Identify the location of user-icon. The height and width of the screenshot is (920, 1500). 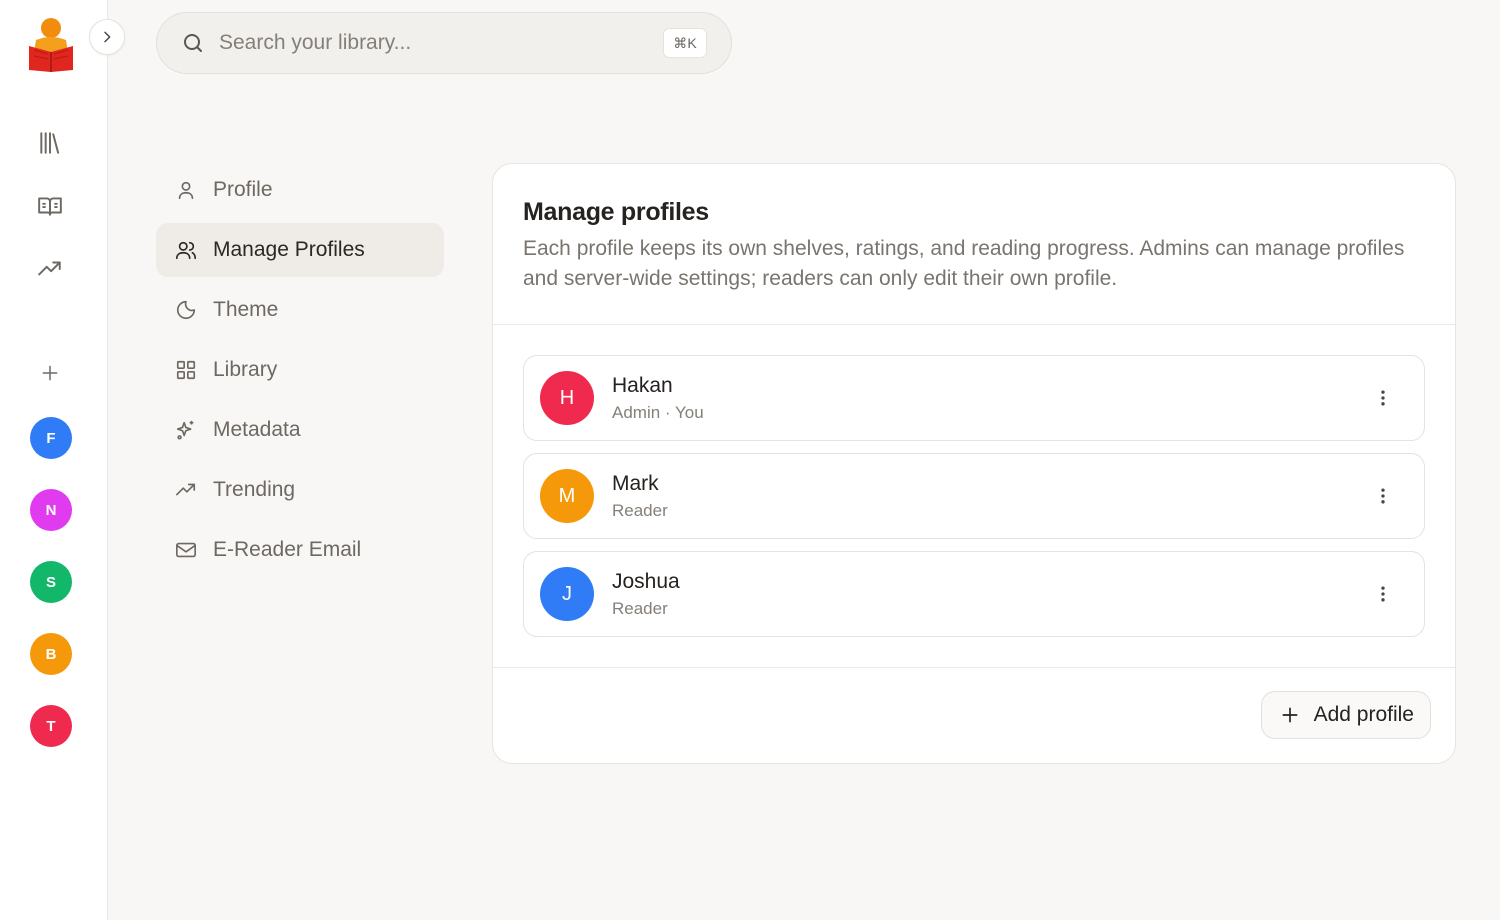
(186, 190).